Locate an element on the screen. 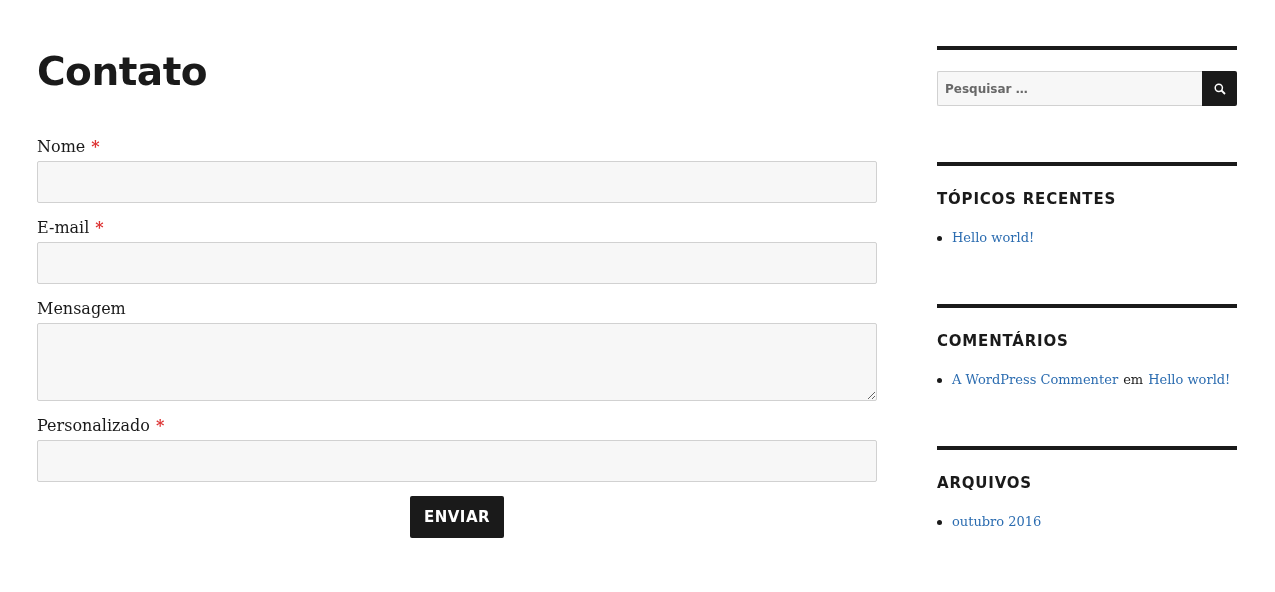 The width and height of the screenshot is (1275, 592). field-label: Personalizado is located at coordinates (93, 426).